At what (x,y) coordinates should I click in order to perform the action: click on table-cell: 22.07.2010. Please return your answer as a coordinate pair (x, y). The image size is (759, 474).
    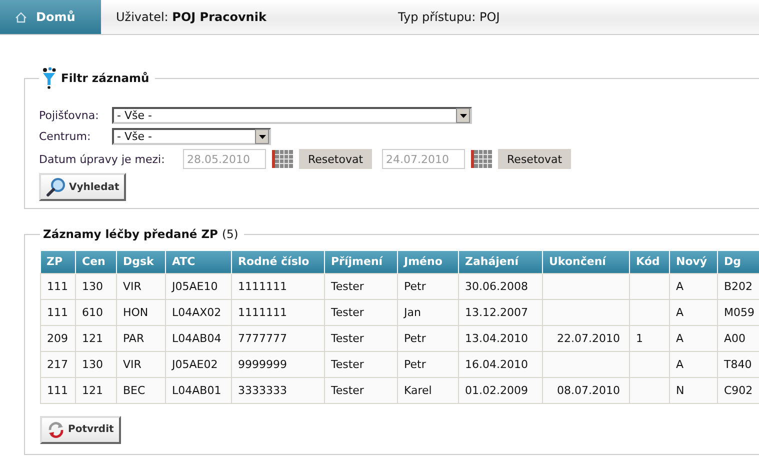
    Looking at the image, I should click on (588, 338).